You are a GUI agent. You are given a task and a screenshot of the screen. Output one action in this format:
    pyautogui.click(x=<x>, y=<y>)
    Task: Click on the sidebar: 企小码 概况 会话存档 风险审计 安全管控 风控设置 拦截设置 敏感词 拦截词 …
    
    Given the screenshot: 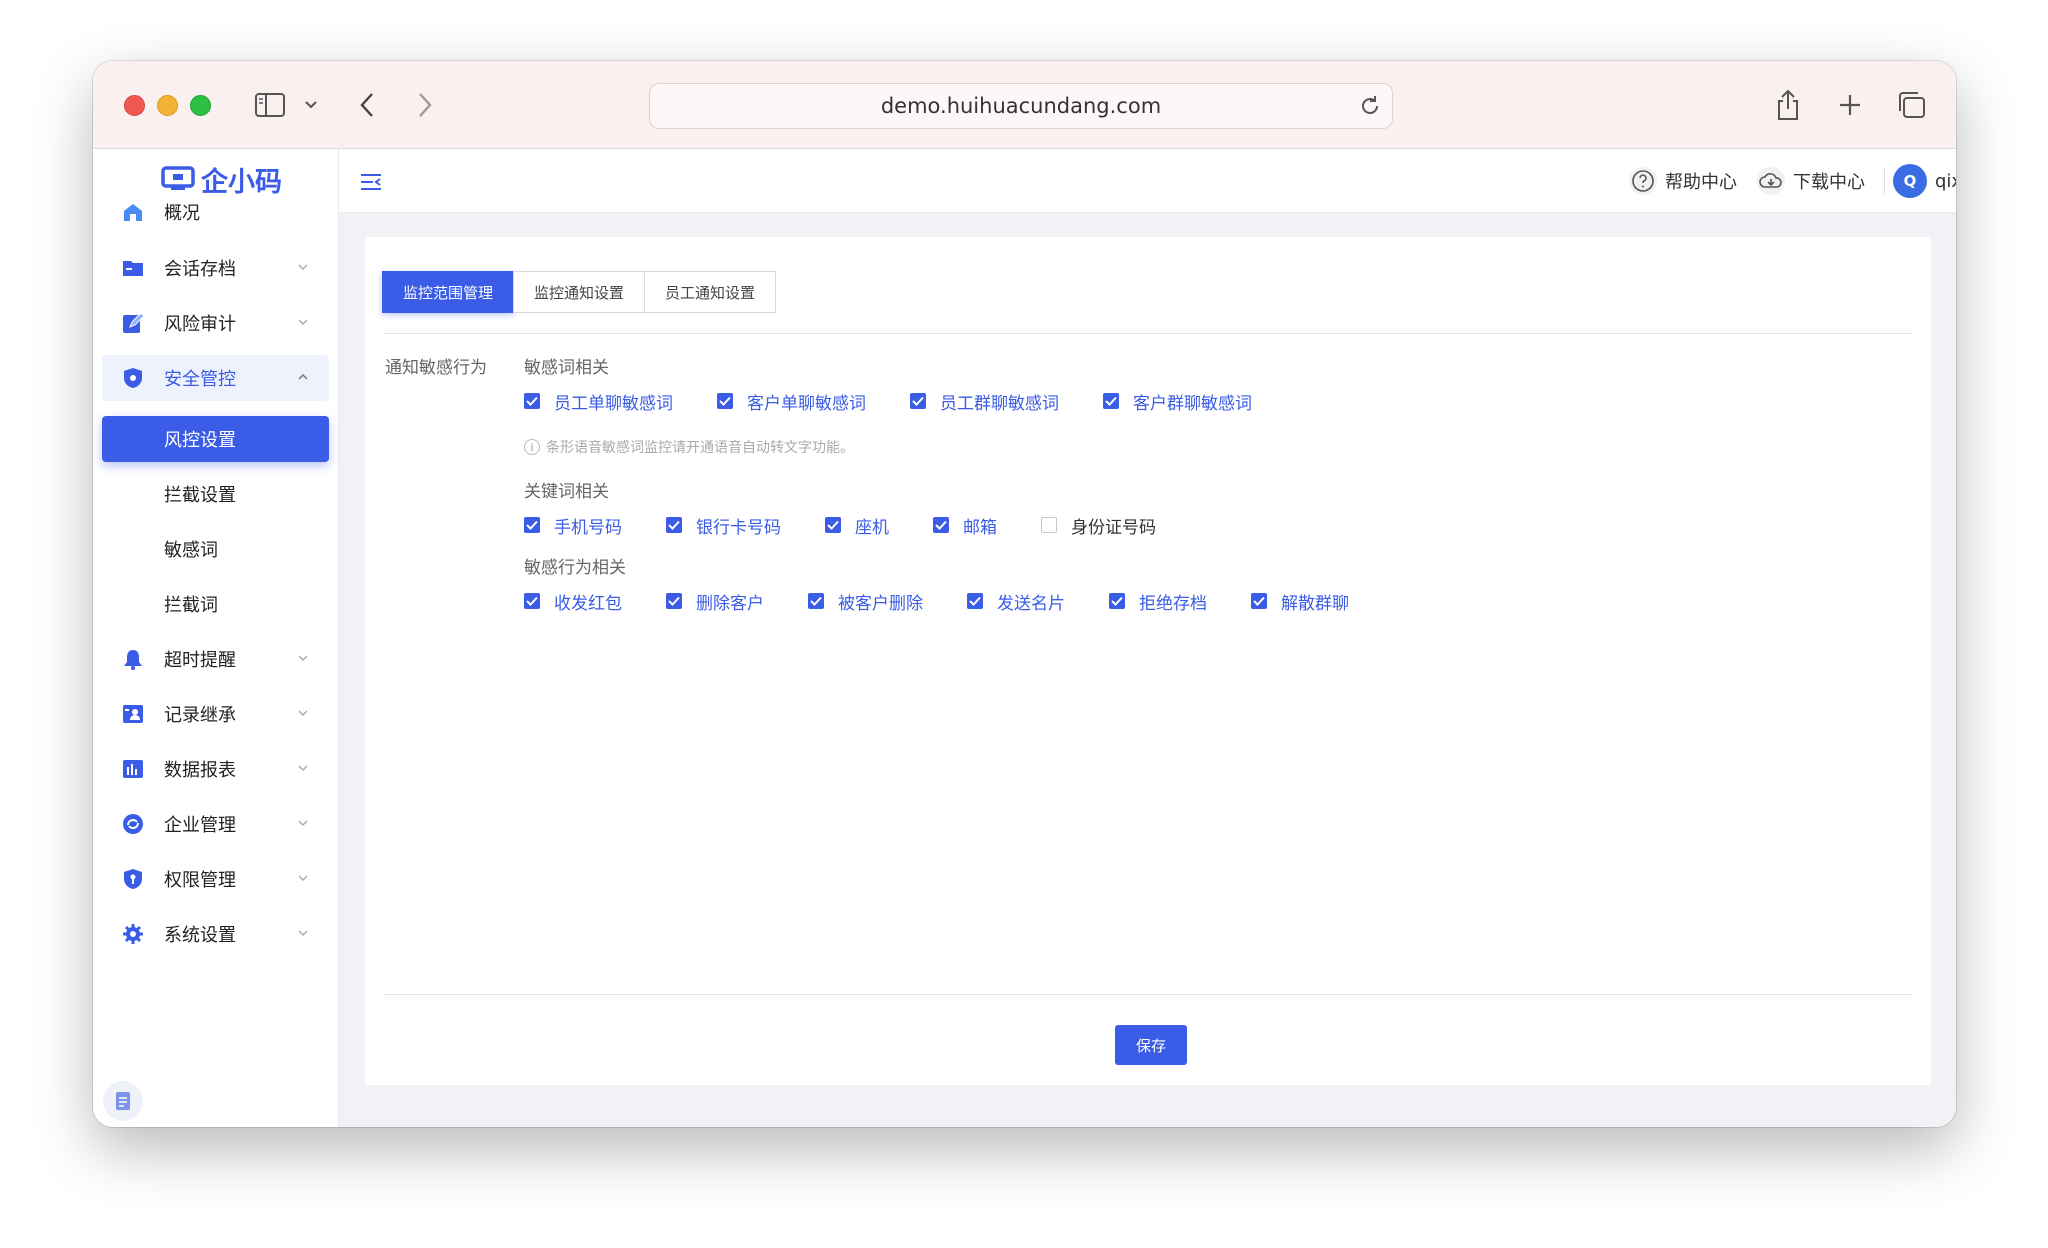 What is the action you would take?
    pyautogui.click(x=216, y=638)
    